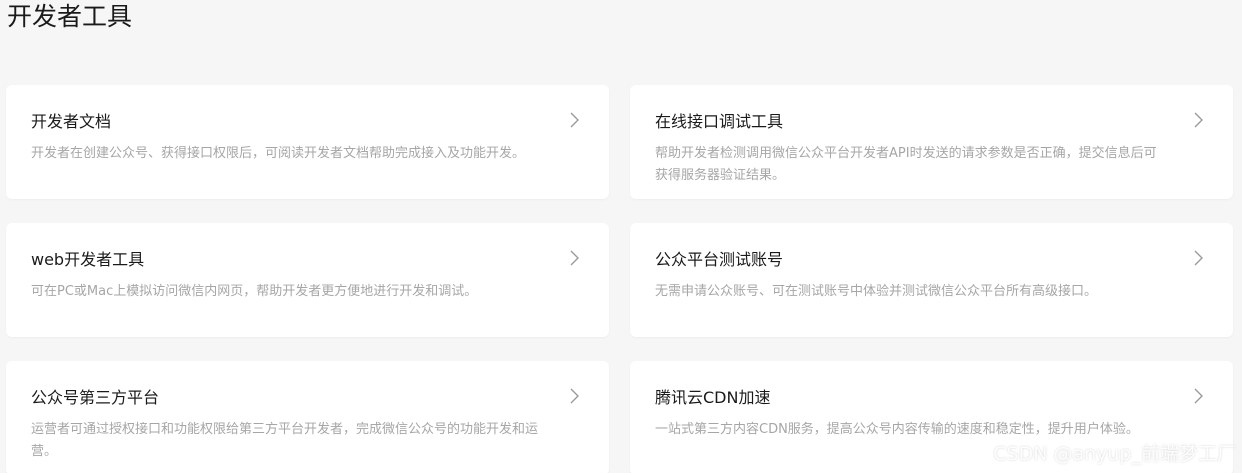 This screenshot has height=473, width=1242. Describe the element at coordinates (278, 153) in the screenshot. I see `card-description: 开发者在创建公众号、获得接口权限后，可阅读开发者文档帮助完成接入及功能开发。` at that location.